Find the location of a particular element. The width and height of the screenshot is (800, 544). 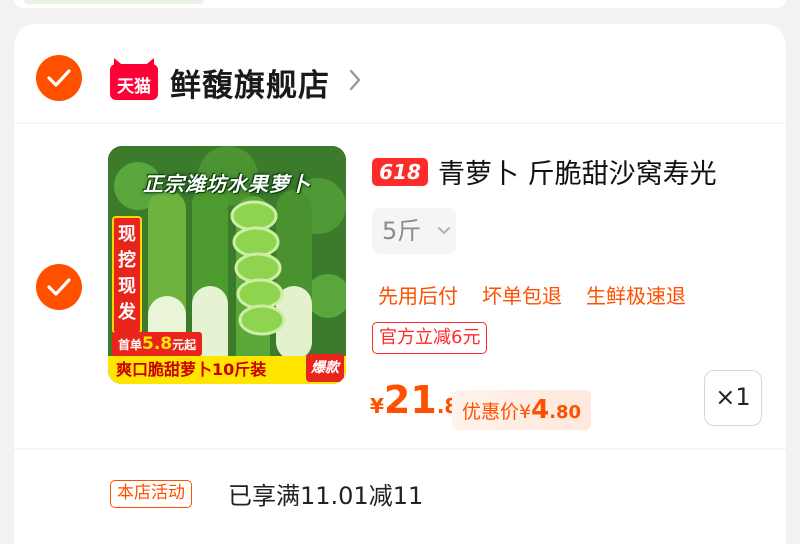

image-promo: 首单5.8元起 is located at coordinates (157, 344).